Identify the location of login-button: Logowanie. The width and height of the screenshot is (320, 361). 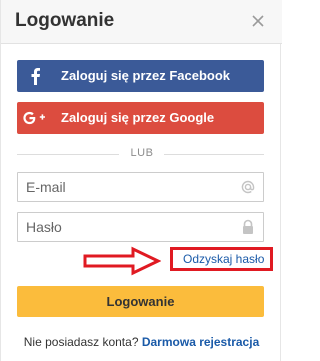
(140, 301).